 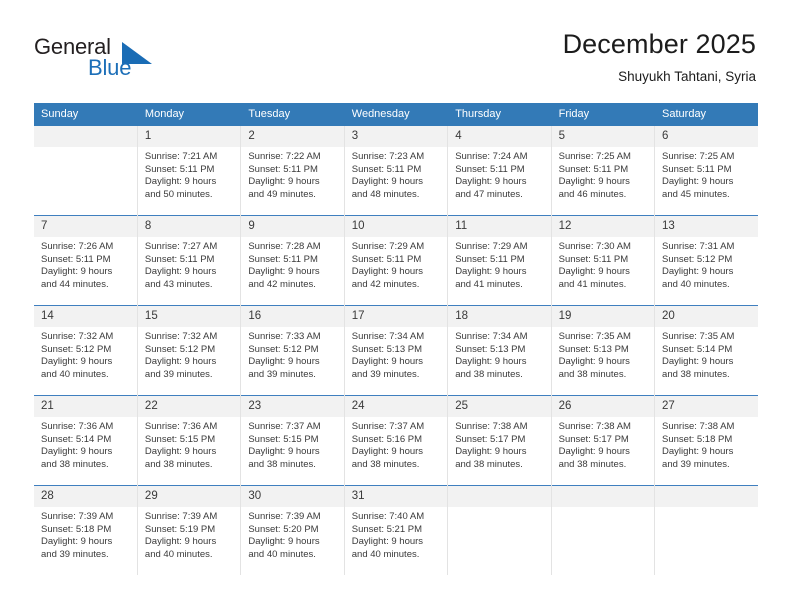 What do you see at coordinates (696, 464) in the screenshot?
I see `daylight-text-line2: and 39 minutes.` at bounding box center [696, 464].